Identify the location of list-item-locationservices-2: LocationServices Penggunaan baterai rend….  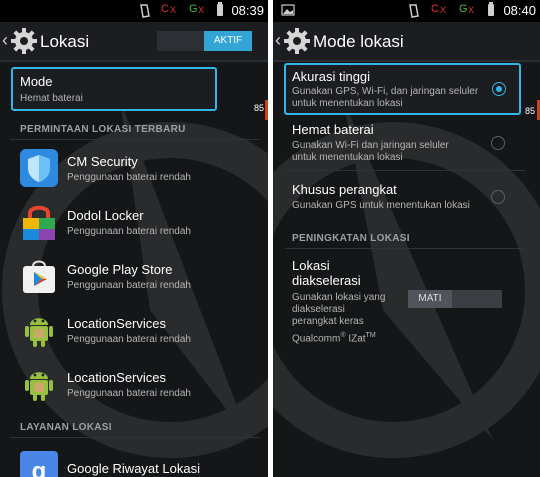
(134, 384).